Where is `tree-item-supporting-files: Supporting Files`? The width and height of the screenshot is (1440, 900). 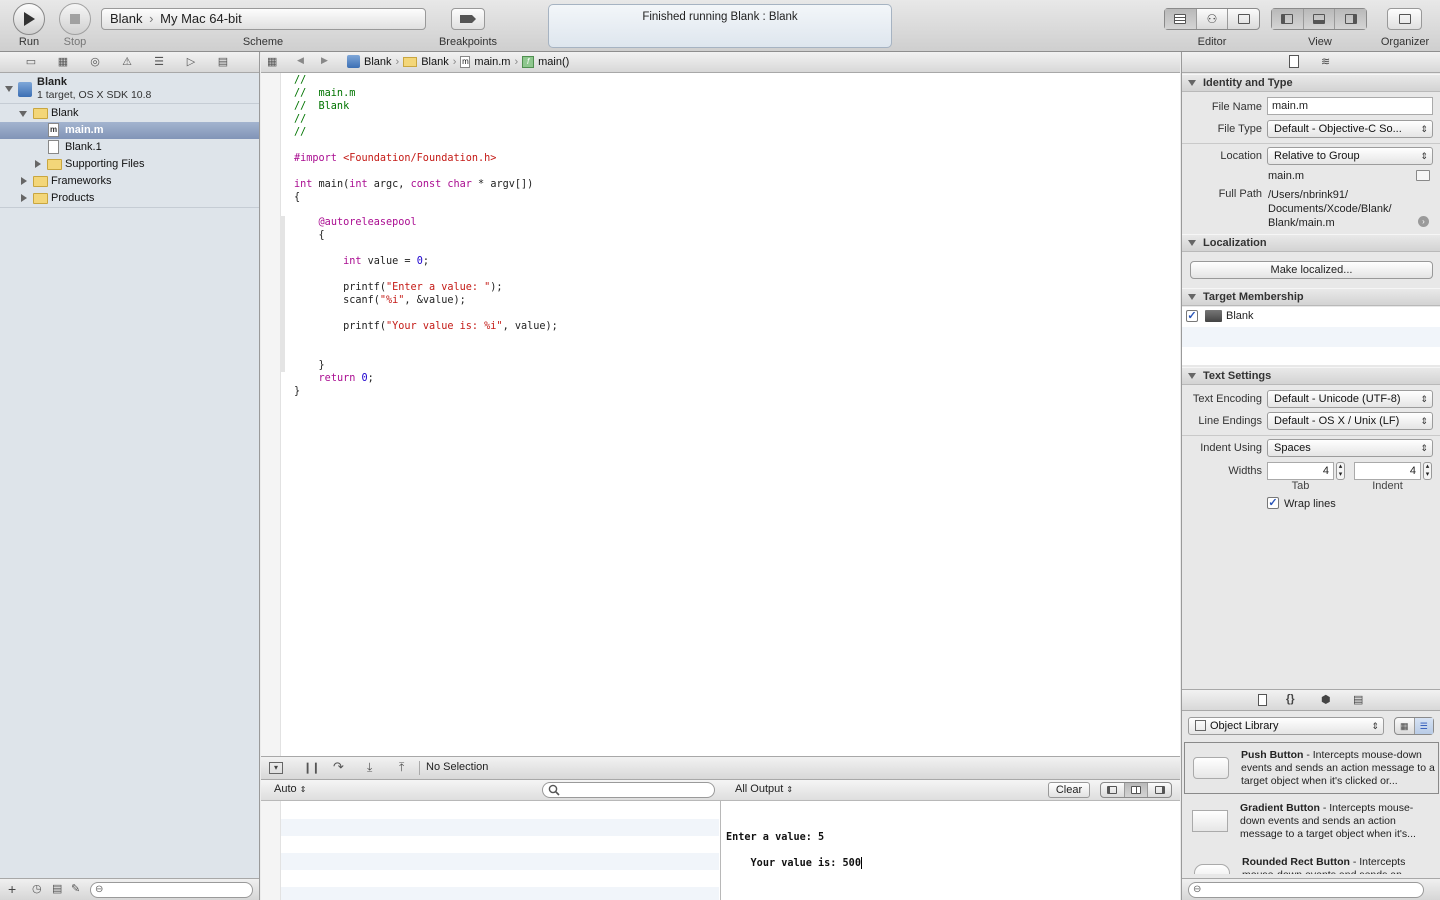 tree-item-supporting-files: Supporting Files is located at coordinates (129, 164).